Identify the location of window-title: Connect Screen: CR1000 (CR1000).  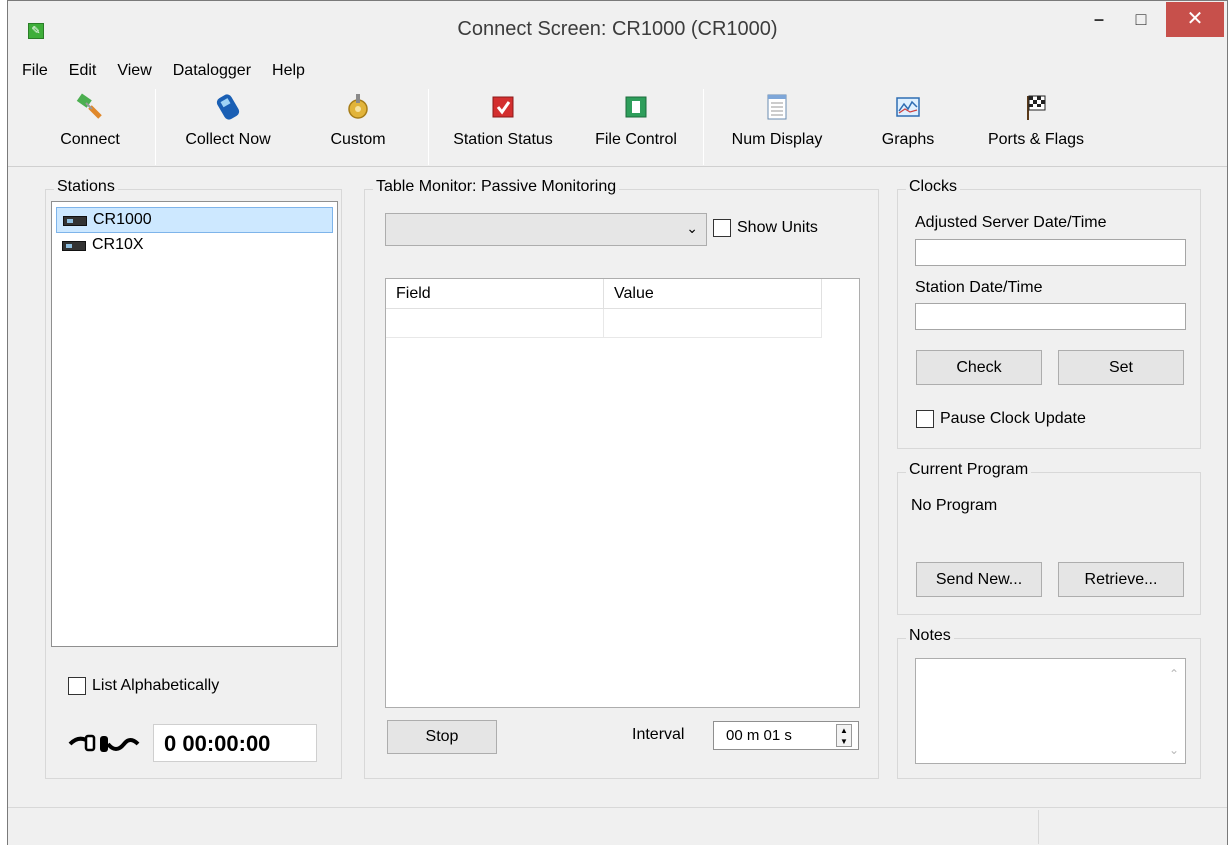
(617, 29).